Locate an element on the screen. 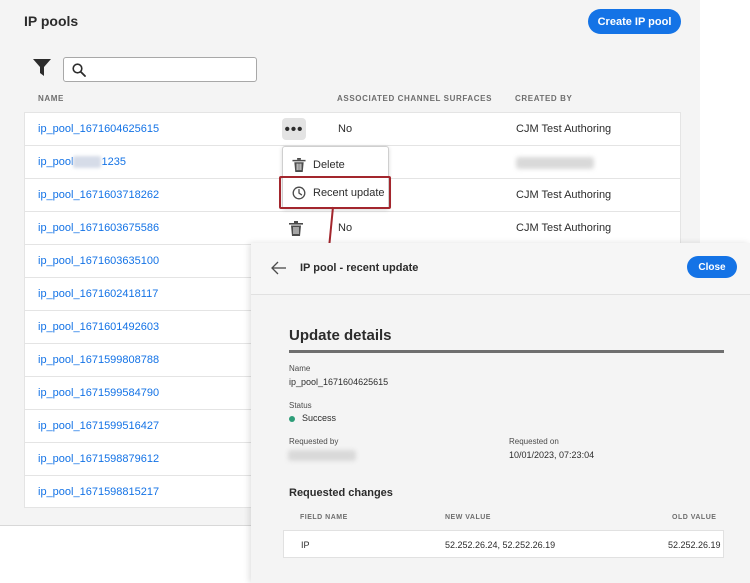 The width and height of the screenshot is (750, 583). section-title: Update details is located at coordinates (340, 335).